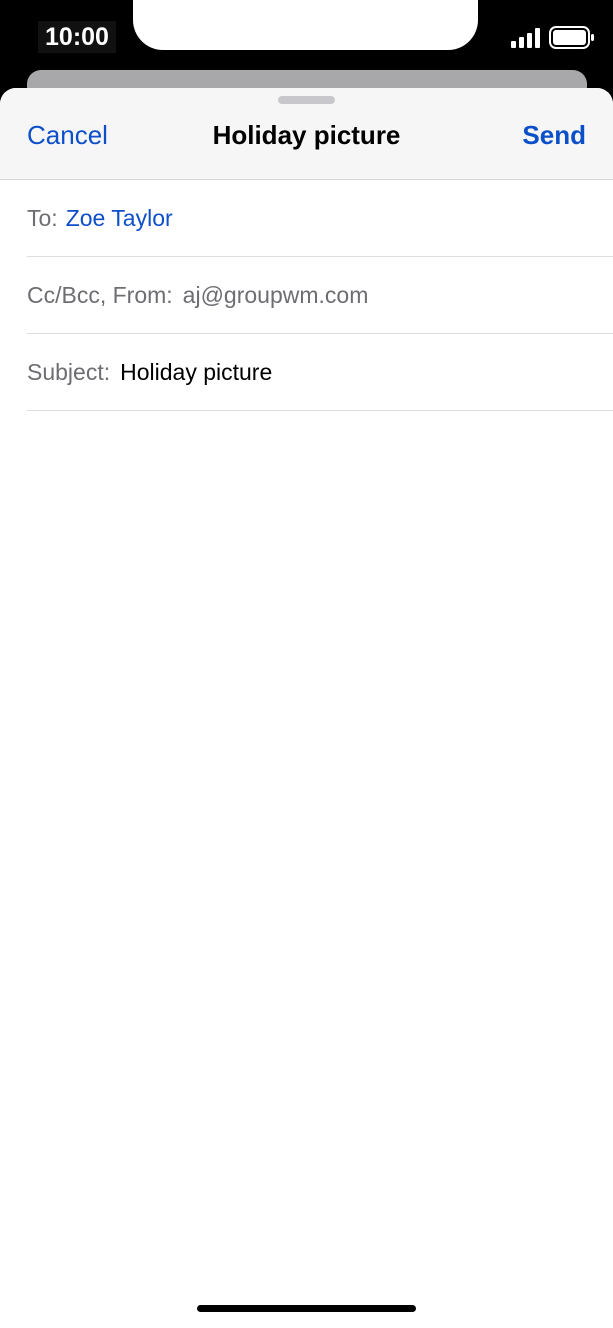 This screenshot has height=1328, width=613. Describe the element at coordinates (305, 25) in the screenshot. I see `device-notch` at that location.